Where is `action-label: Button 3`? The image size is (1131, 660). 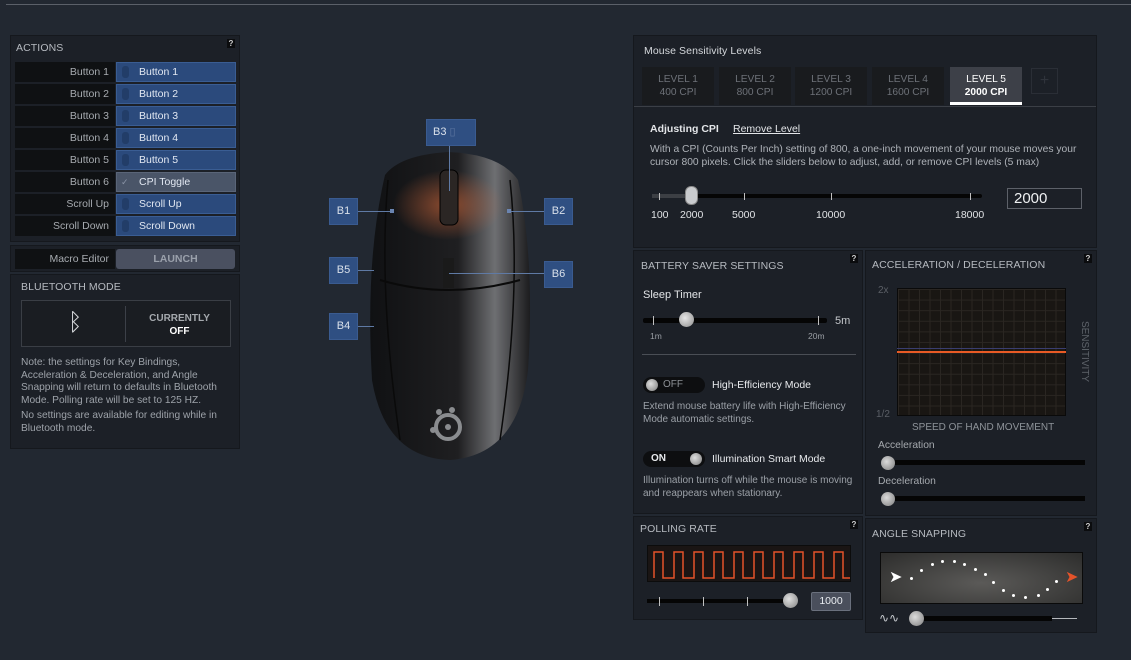 action-label: Button 3 is located at coordinates (65, 116).